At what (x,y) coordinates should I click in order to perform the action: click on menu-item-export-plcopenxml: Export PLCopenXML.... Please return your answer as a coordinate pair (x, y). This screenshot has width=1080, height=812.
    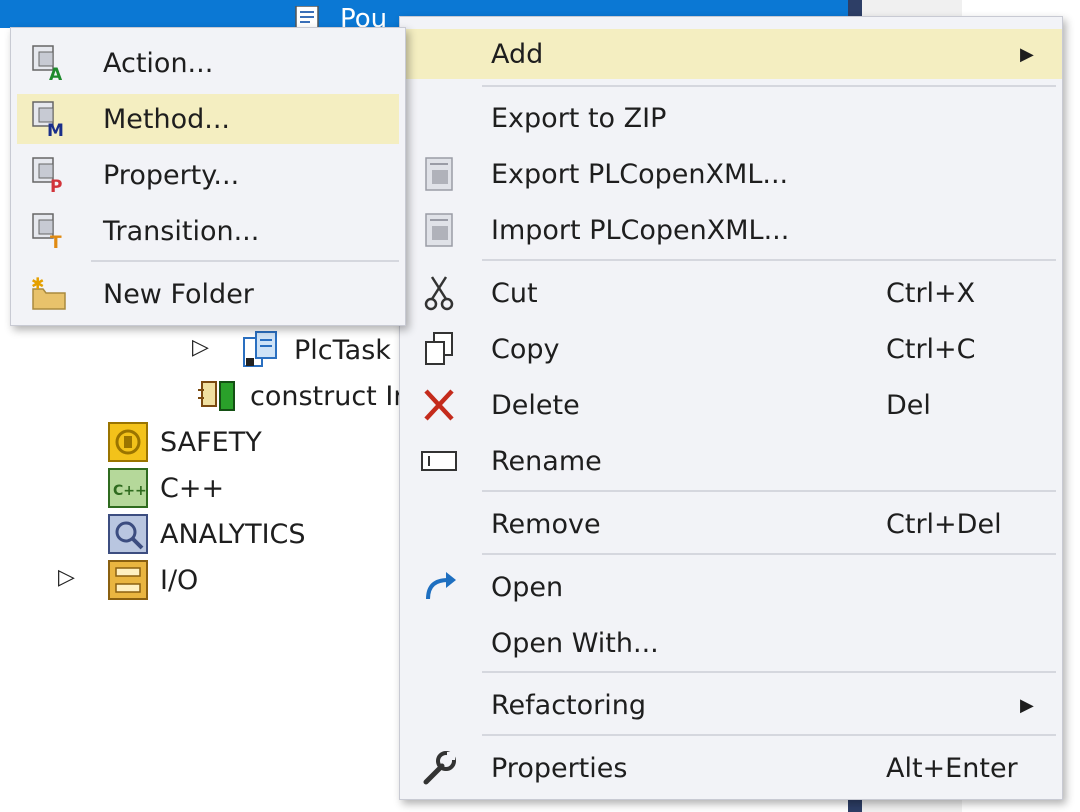
    Looking at the image, I should click on (731, 174).